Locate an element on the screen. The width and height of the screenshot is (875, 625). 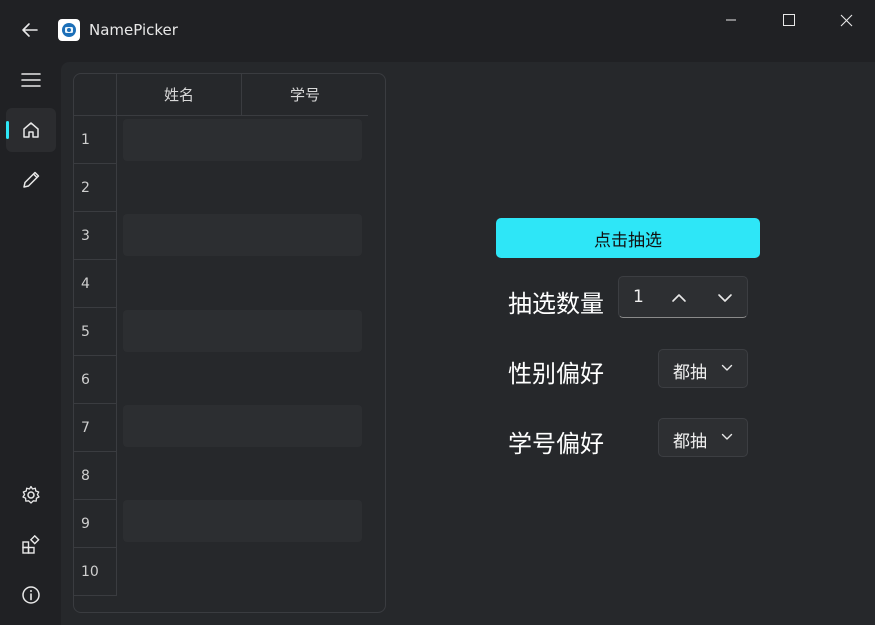
id-preference-label: 学号偏好 is located at coordinates (556, 444).